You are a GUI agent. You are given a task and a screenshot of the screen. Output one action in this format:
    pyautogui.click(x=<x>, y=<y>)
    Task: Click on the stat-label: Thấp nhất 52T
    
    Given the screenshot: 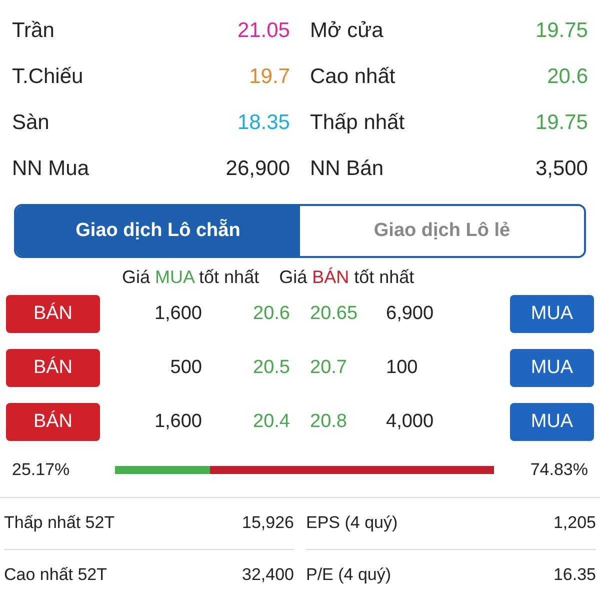 What is the action you would take?
    pyautogui.click(x=59, y=523)
    